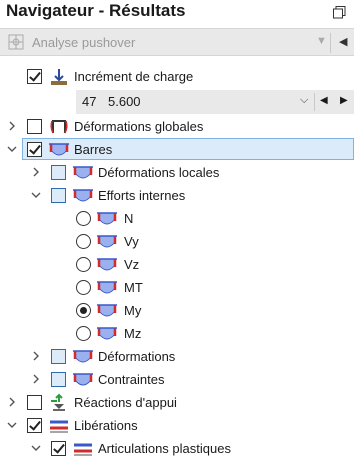 The height and width of the screenshot is (460, 354). Describe the element at coordinates (58, 379) in the screenshot. I see `stresses-checkbox` at that location.